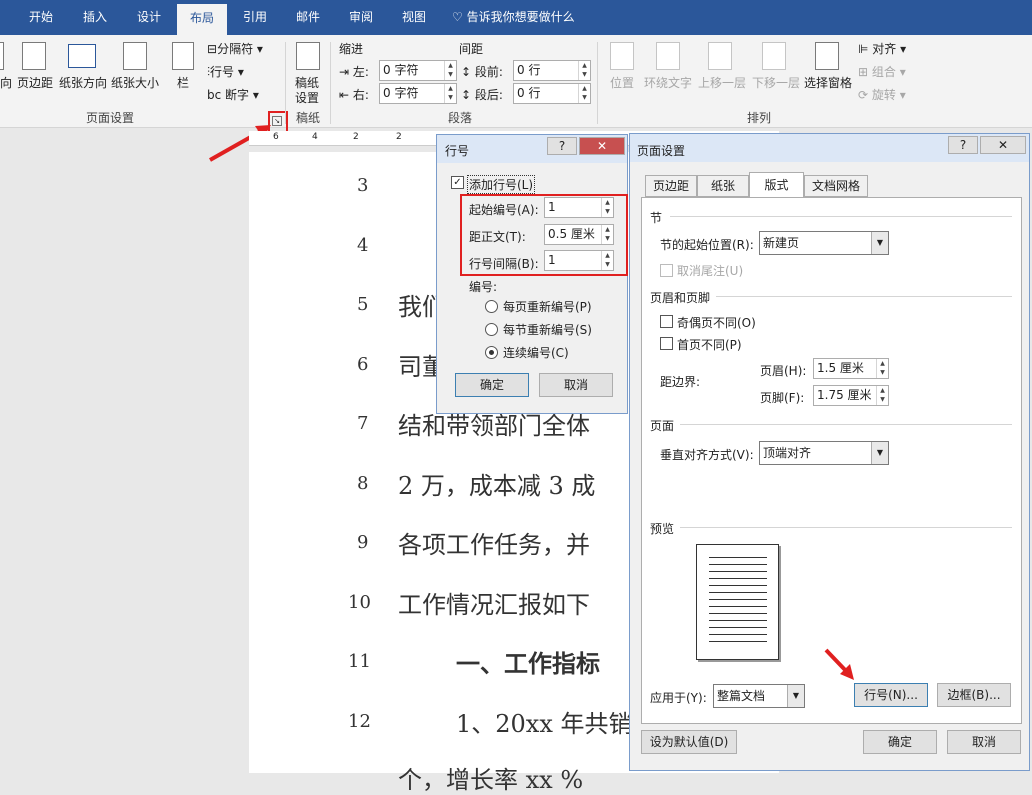 Image resolution: width=1032 pixels, height=795 pixels. What do you see at coordinates (501, 184) in the screenshot?
I see `add-line-numbers-label: 添加行号(L)` at bounding box center [501, 184].